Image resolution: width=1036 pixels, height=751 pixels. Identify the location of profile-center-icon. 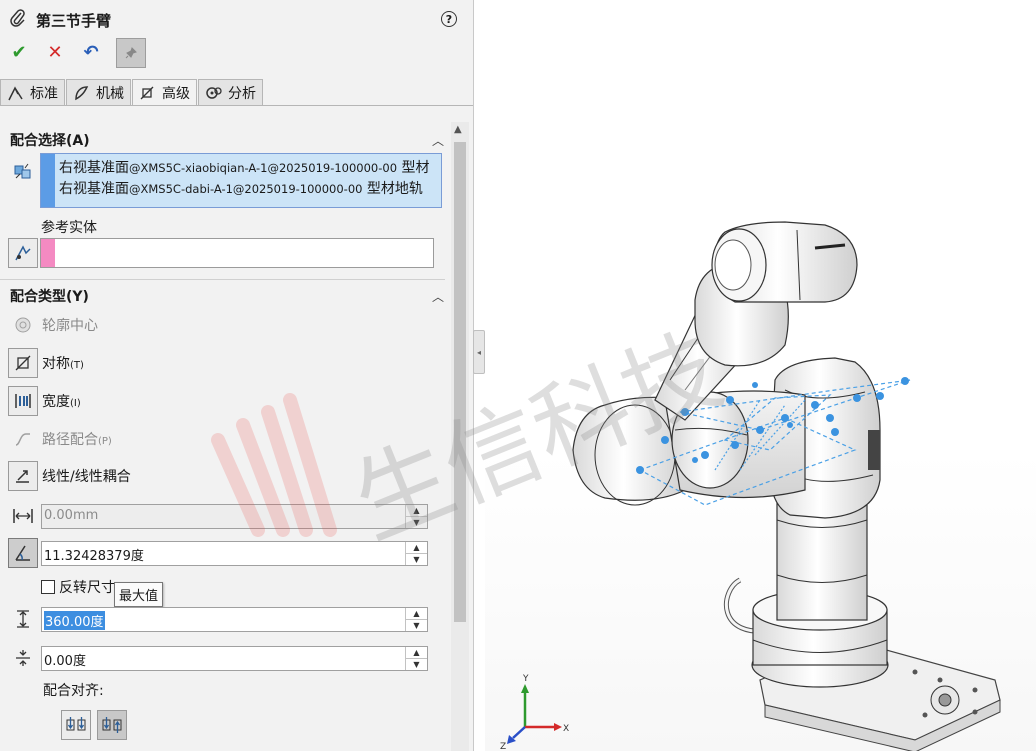
(23, 325).